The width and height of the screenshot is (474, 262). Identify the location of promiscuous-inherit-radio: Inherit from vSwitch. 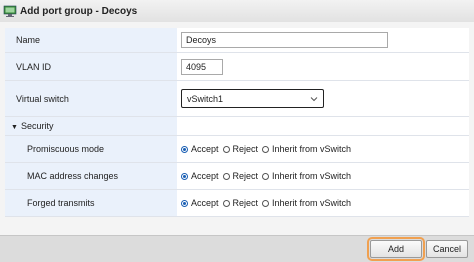
(306, 149).